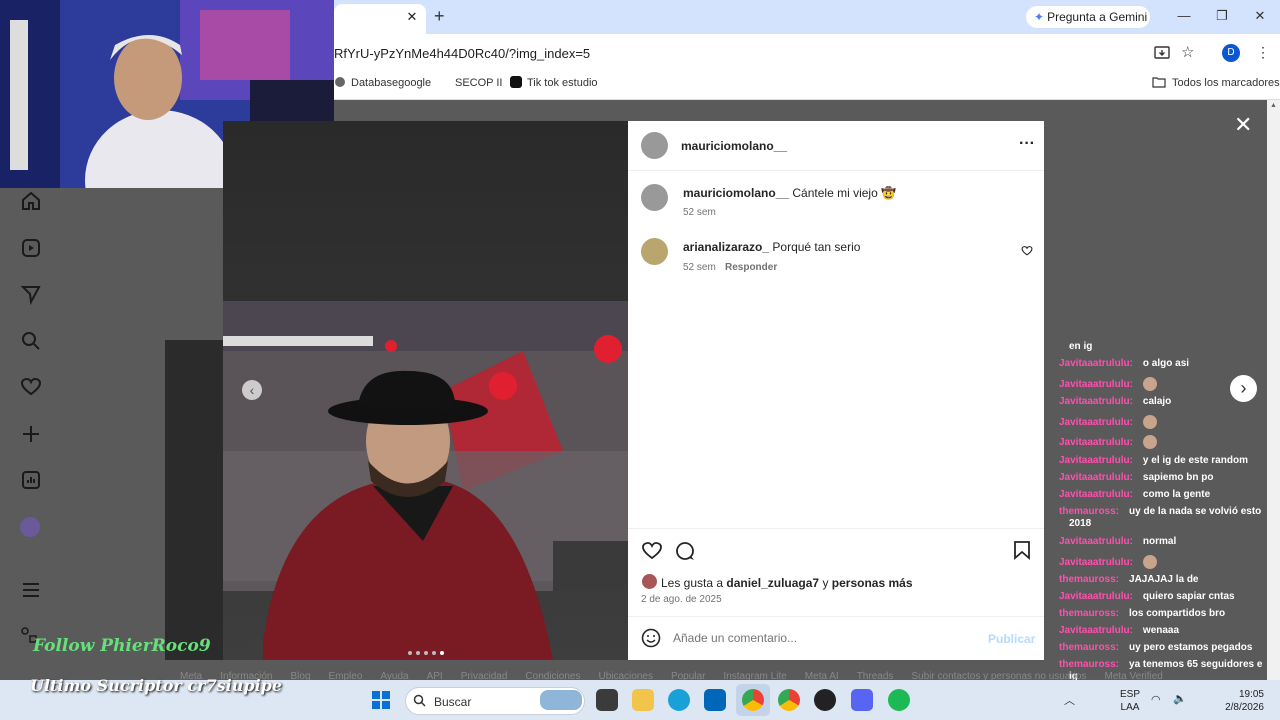 This screenshot has height=720, width=1280. Describe the element at coordinates (681, 599) in the screenshot. I see `post-date: 2 de ago. de 2025` at that location.